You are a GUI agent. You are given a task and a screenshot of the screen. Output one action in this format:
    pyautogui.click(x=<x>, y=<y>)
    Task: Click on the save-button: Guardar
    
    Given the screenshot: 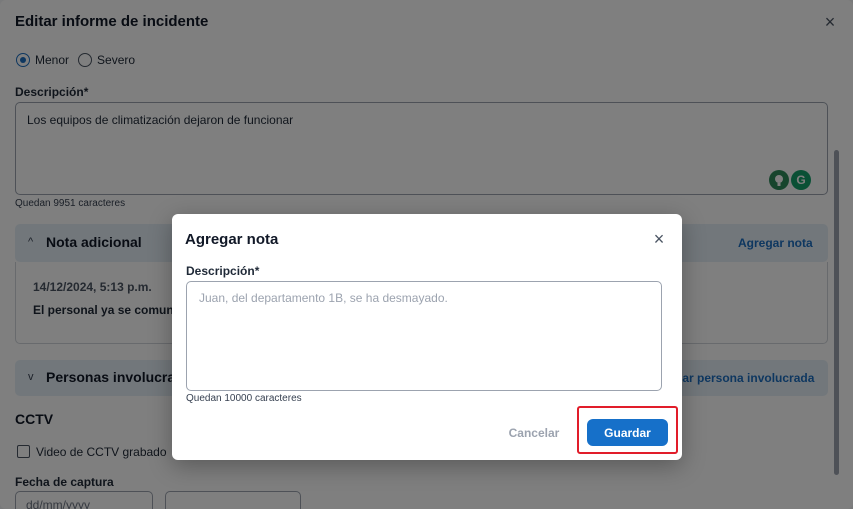 What is the action you would take?
    pyautogui.click(x=627, y=432)
    